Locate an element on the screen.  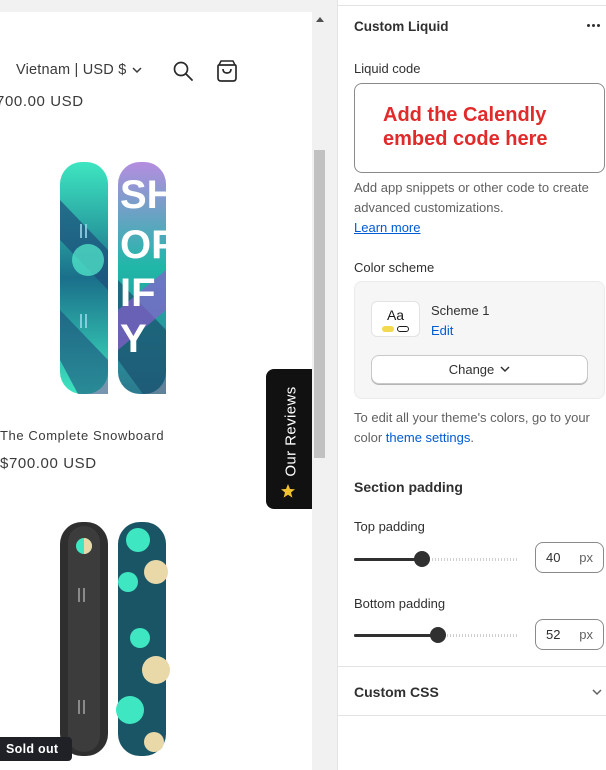
theme-settings-link: theme settings is located at coordinates (428, 437).